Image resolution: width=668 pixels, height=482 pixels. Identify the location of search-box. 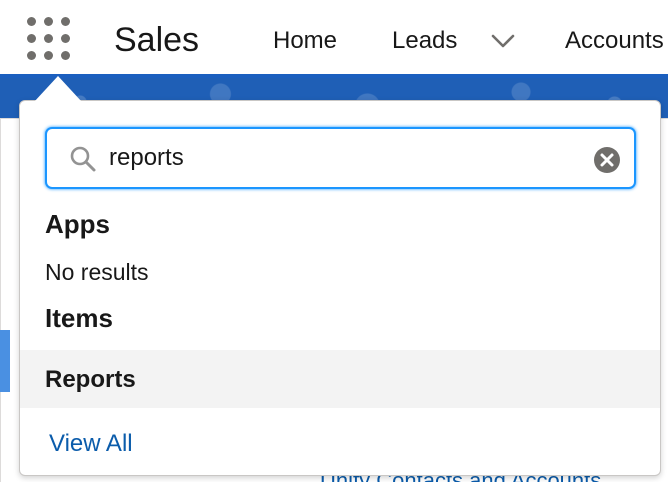
(340, 158).